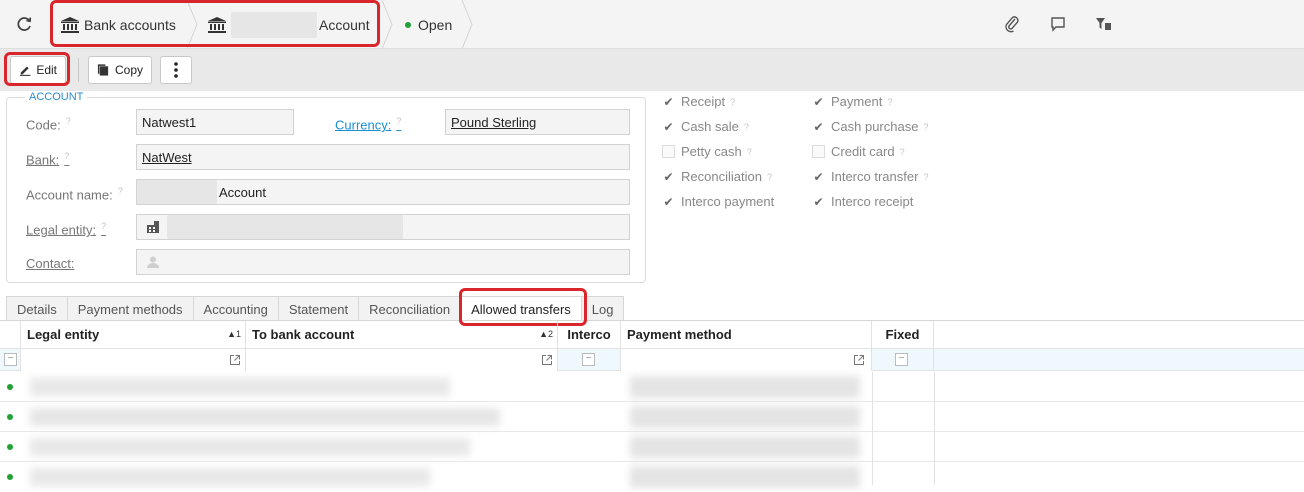 This screenshot has width=1304, height=492. Describe the element at coordinates (698, 101) in the screenshot. I see `receipt-option: ✔ Receipt?` at that location.